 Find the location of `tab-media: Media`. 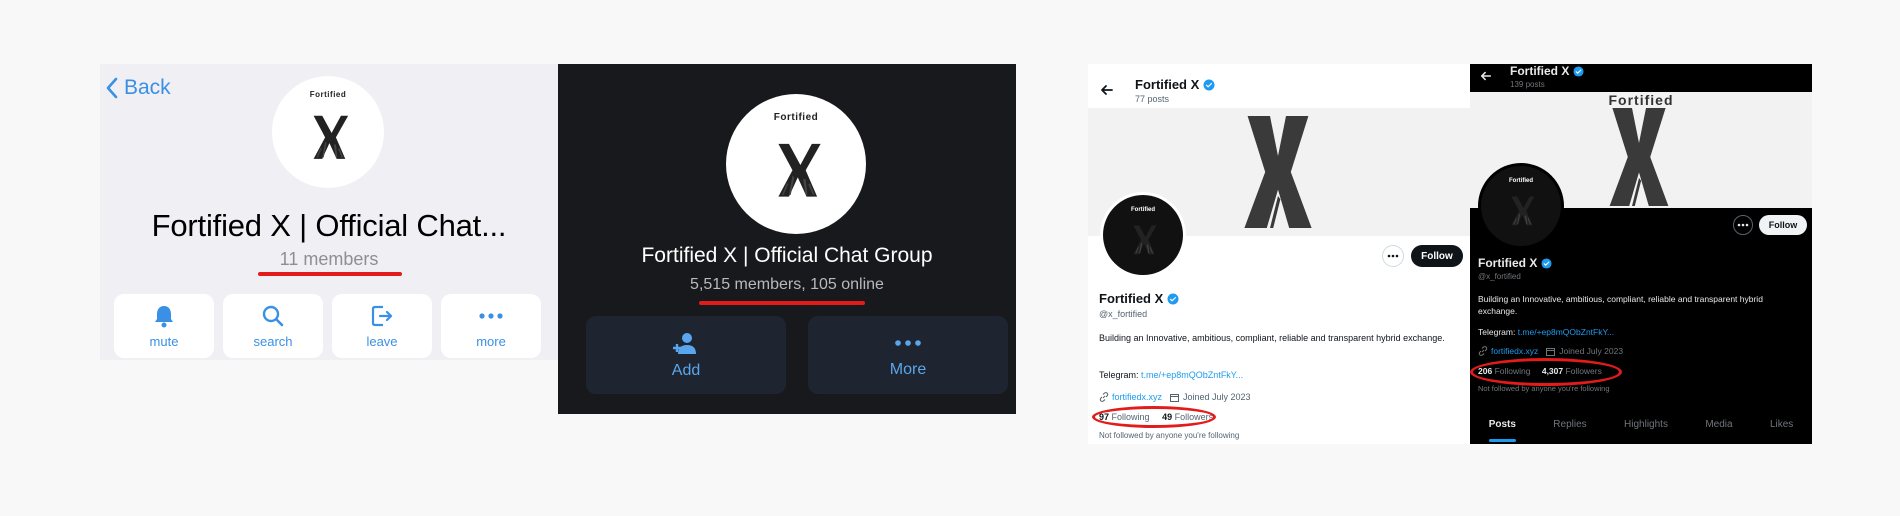

tab-media: Media is located at coordinates (1718, 424).